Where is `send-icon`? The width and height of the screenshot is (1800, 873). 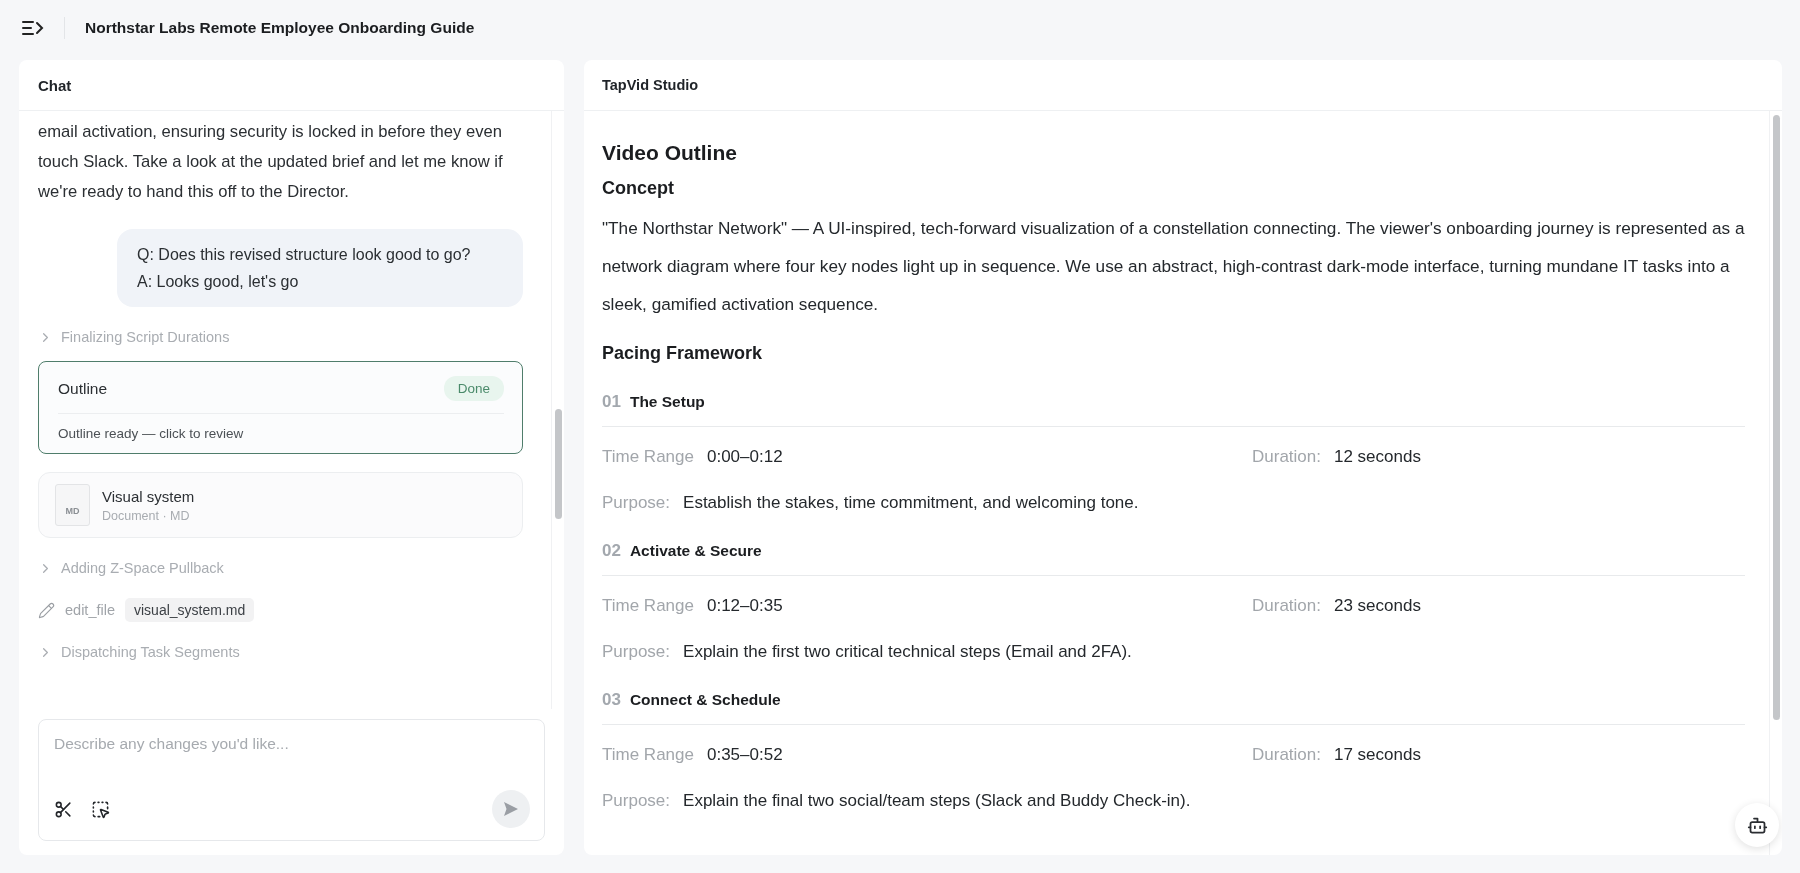 send-icon is located at coordinates (511, 809).